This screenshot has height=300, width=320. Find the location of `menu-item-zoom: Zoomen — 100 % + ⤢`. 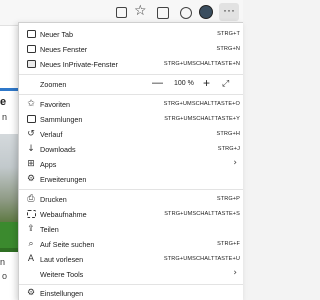

menu-item-zoom: Zoomen — 100 % + ⤢ is located at coordinates (135, 83).